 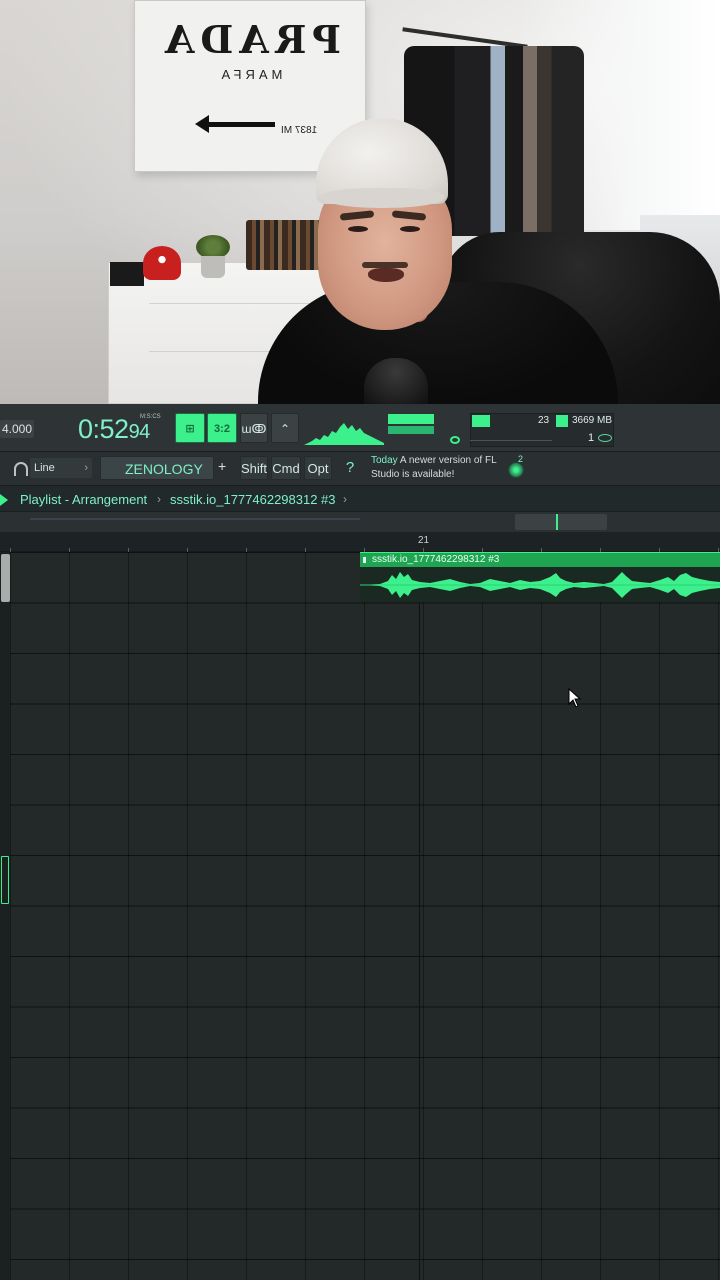 I want to click on bottles, so click(x=285, y=245).